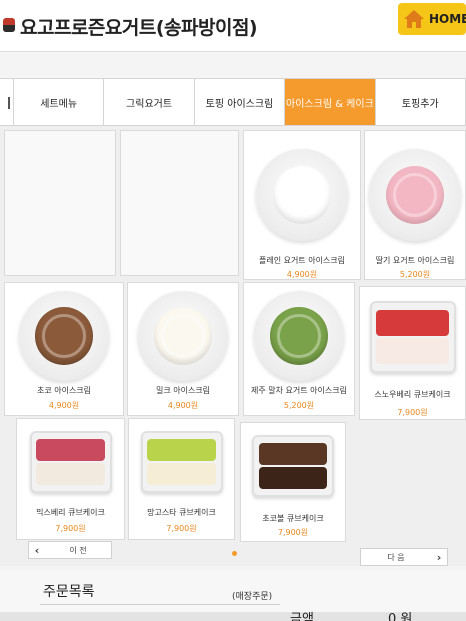  I want to click on product-card: 스노우베리 큐브케이크 7,900원, so click(412, 353).